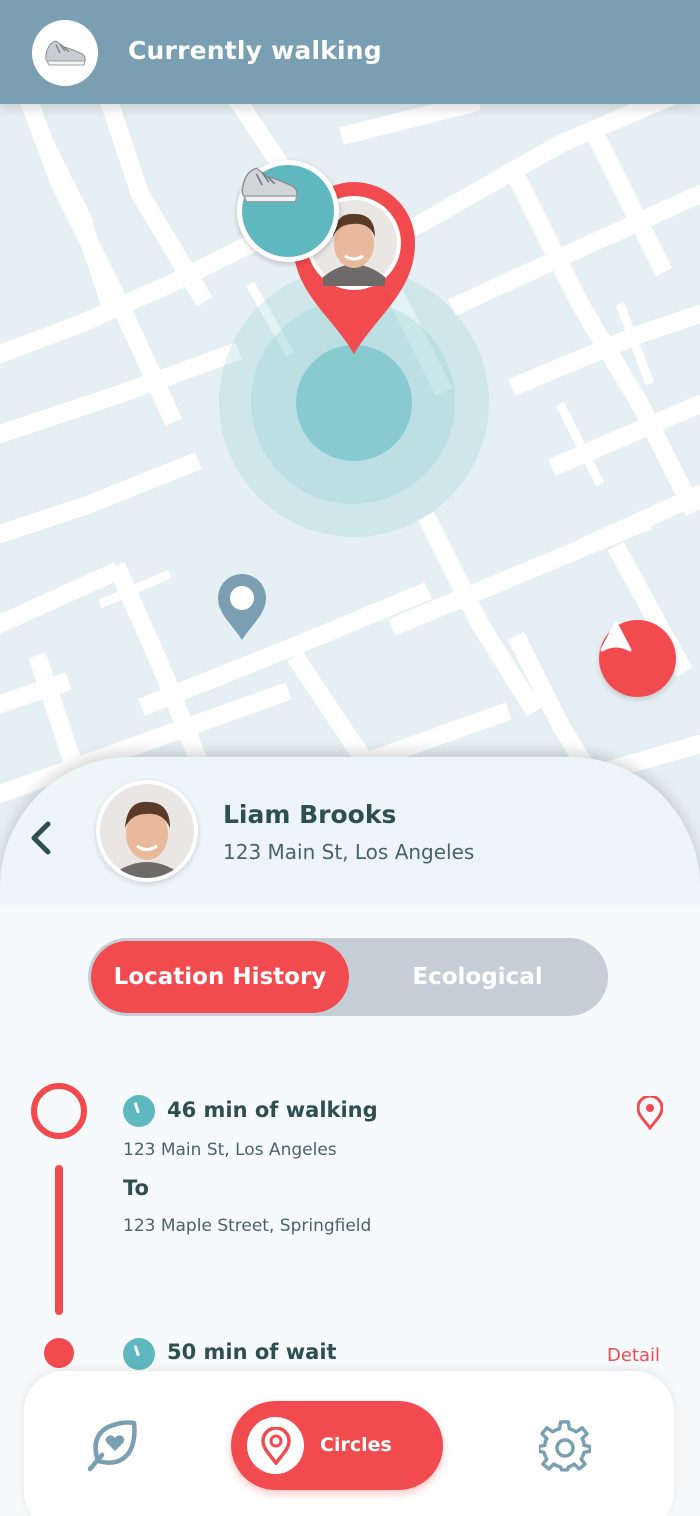  I want to click on map-pin-icon, so click(242, 608).